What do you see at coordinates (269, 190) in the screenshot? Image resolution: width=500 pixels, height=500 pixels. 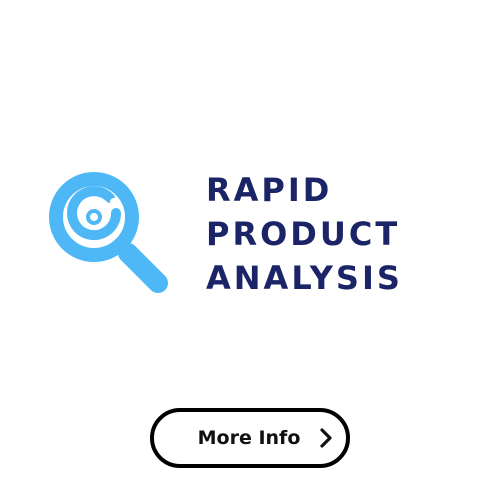 I see `brand-title-line-1: RAPID` at bounding box center [269, 190].